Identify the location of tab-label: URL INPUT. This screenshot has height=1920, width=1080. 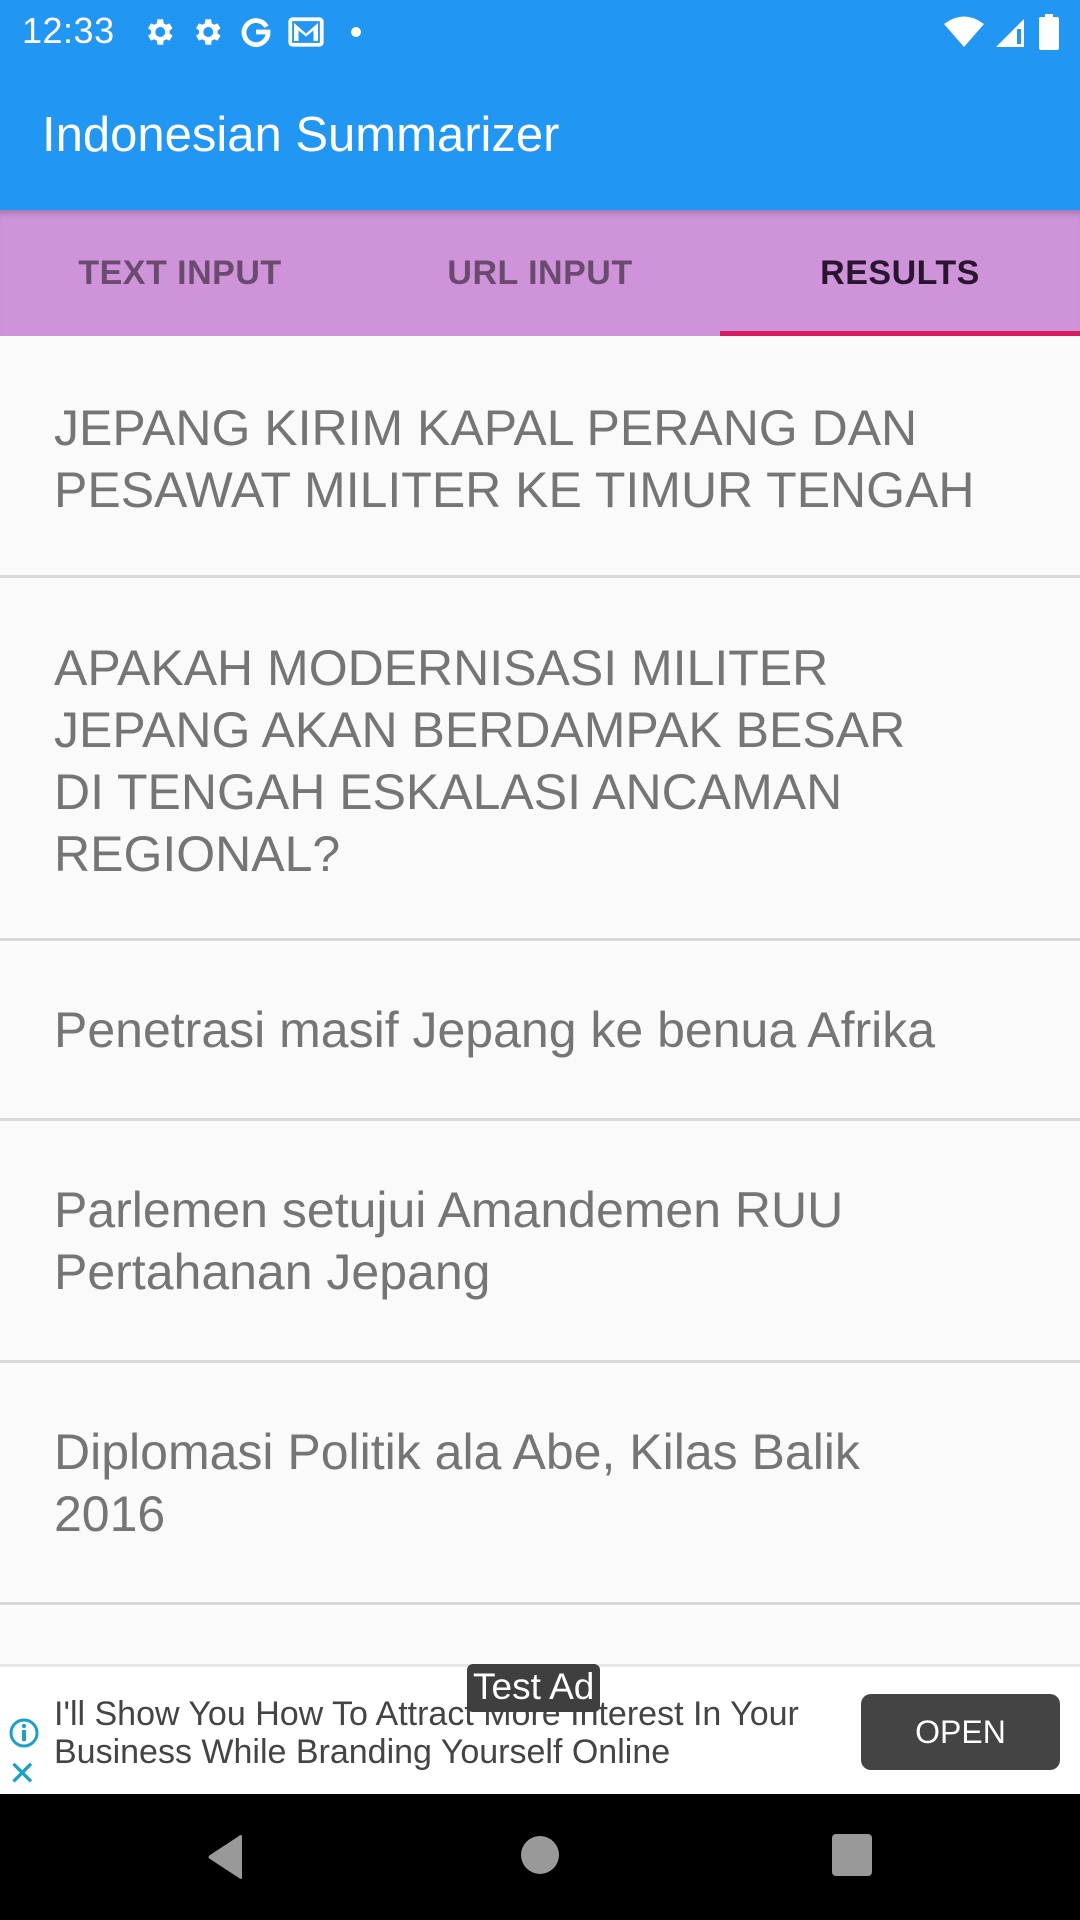
(540, 272).